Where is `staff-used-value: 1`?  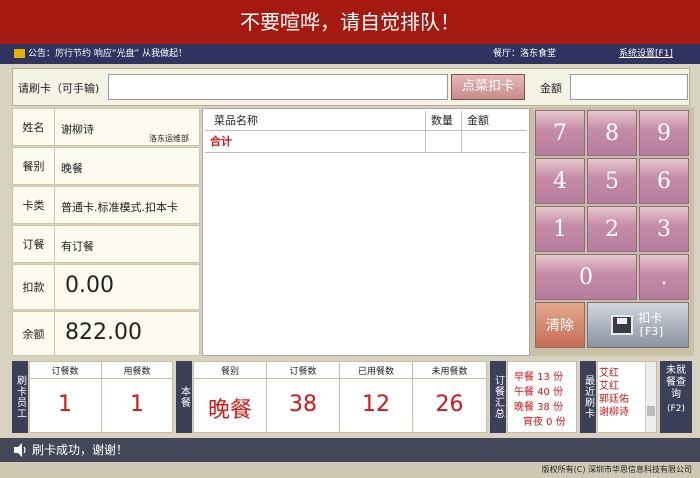 staff-used-value: 1 is located at coordinates (137, 404).